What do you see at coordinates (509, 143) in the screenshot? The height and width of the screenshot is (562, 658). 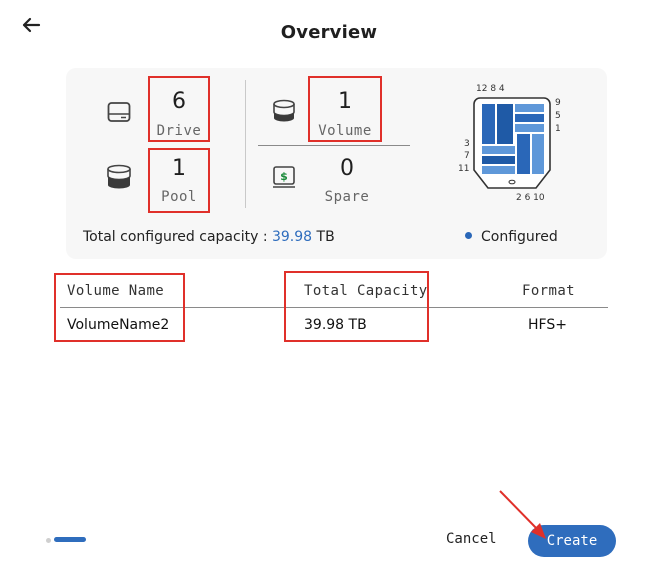 I see `drive-bay-diagram: 12 8 4 9 5 1 3 7 11 2 6 10` at bounding box center [509, 143].